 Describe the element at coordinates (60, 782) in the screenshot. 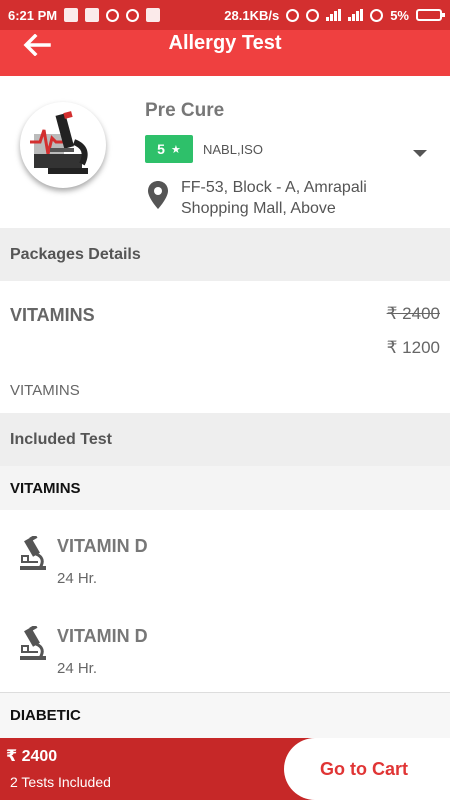

I see `tests-included-count: 2 Tests Included` at that location.